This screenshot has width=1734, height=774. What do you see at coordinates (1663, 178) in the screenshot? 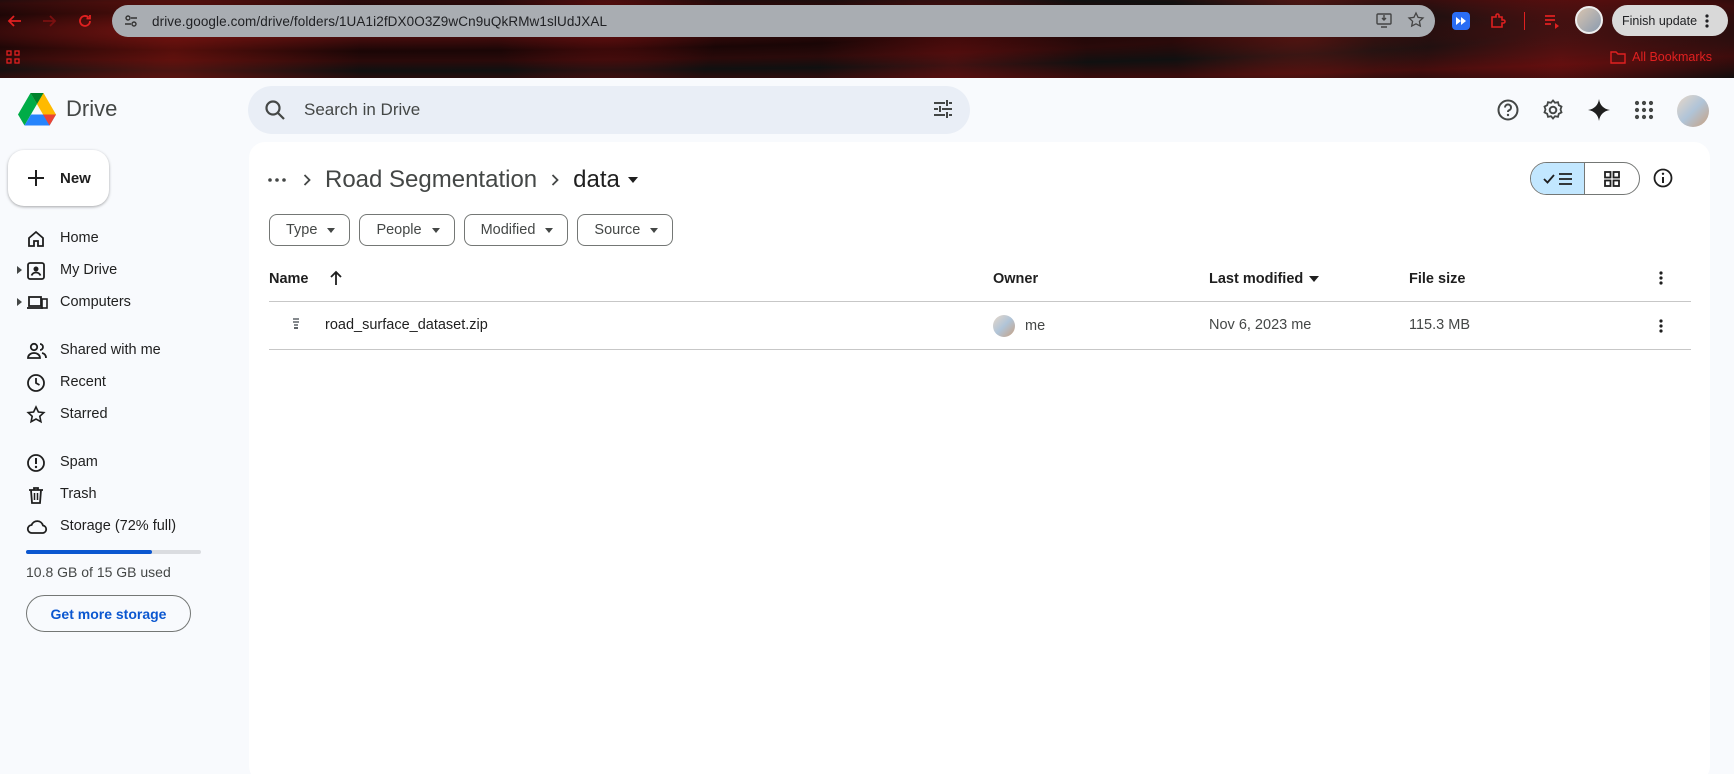
I see `info-icon` at bounding box center [1663, 178].